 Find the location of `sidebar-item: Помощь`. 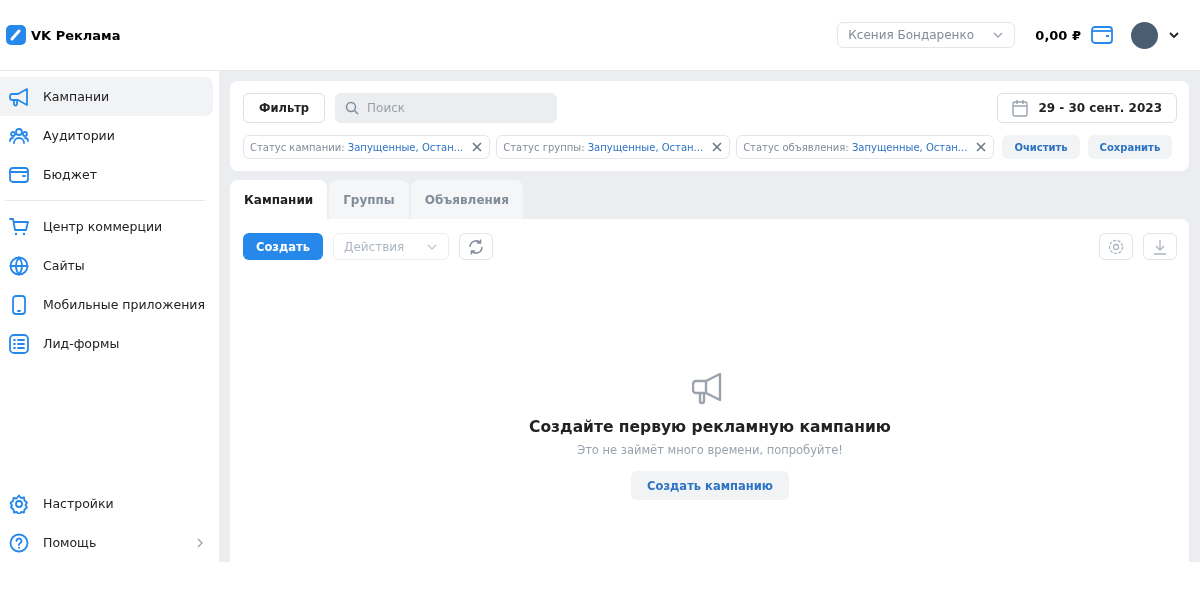

sidebar-item: Помощь is located at coordinates (106, 542).